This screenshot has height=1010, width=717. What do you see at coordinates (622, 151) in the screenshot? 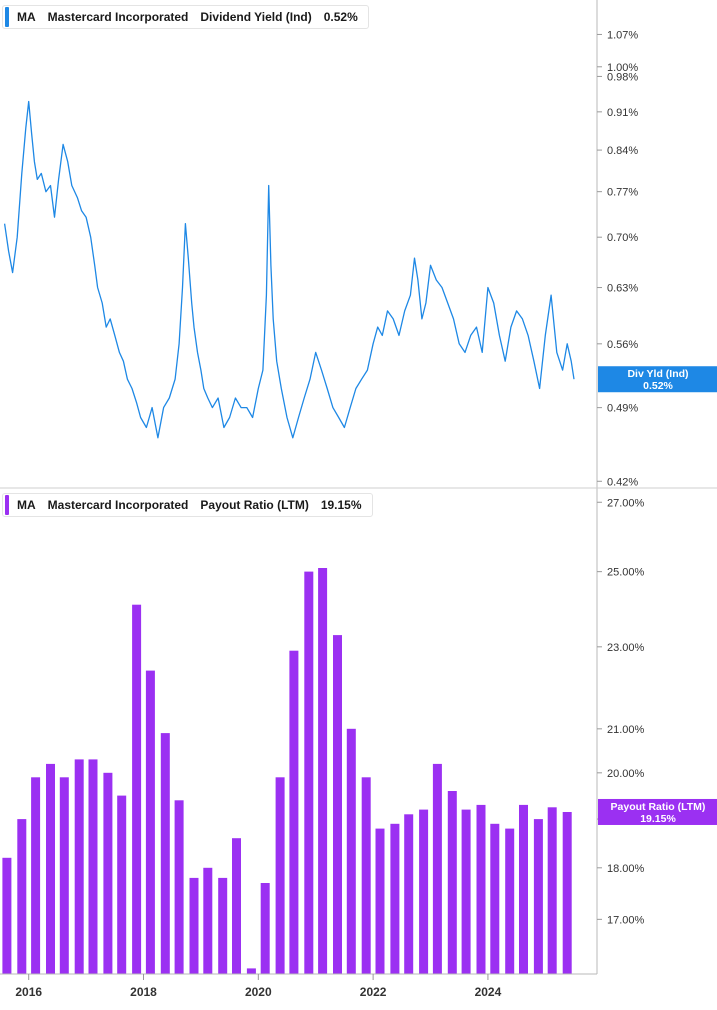
I see `y-tick-label: 0.84%` at bounding box center [622, 151].